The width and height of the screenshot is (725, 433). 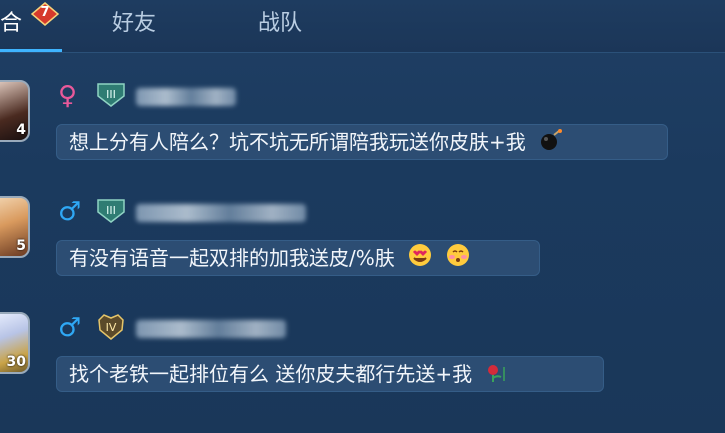 I want to click on badge-count: 7, so click(x=45, y=12).